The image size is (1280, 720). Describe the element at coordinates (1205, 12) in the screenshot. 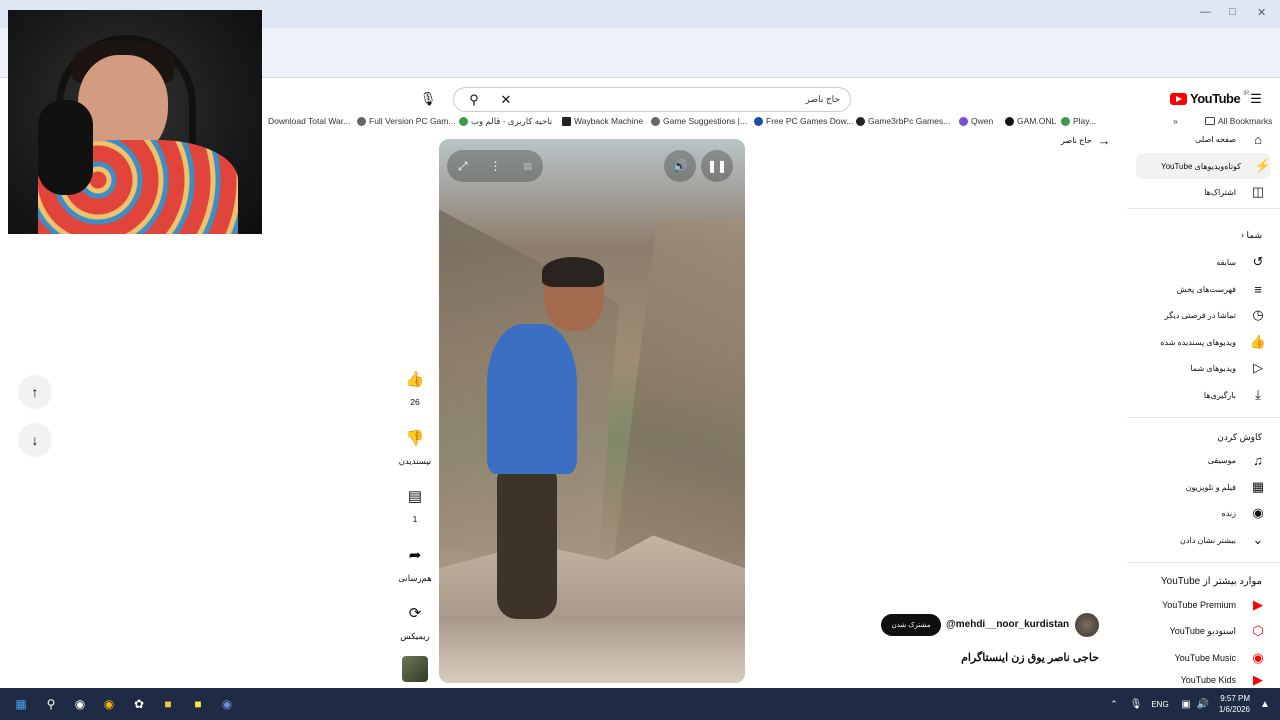

I see `minimize-button: —` at that location.